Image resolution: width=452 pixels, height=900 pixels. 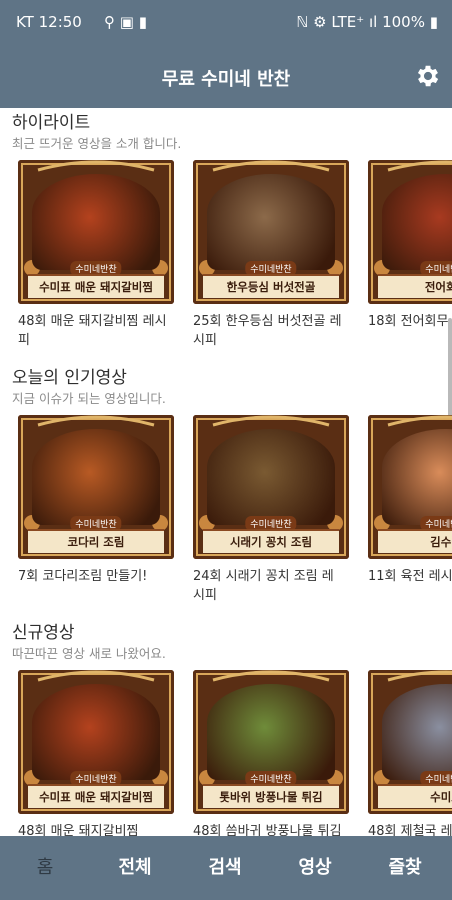 I want to click on nav-tab-home: 홈, so click(x=45, y=868).